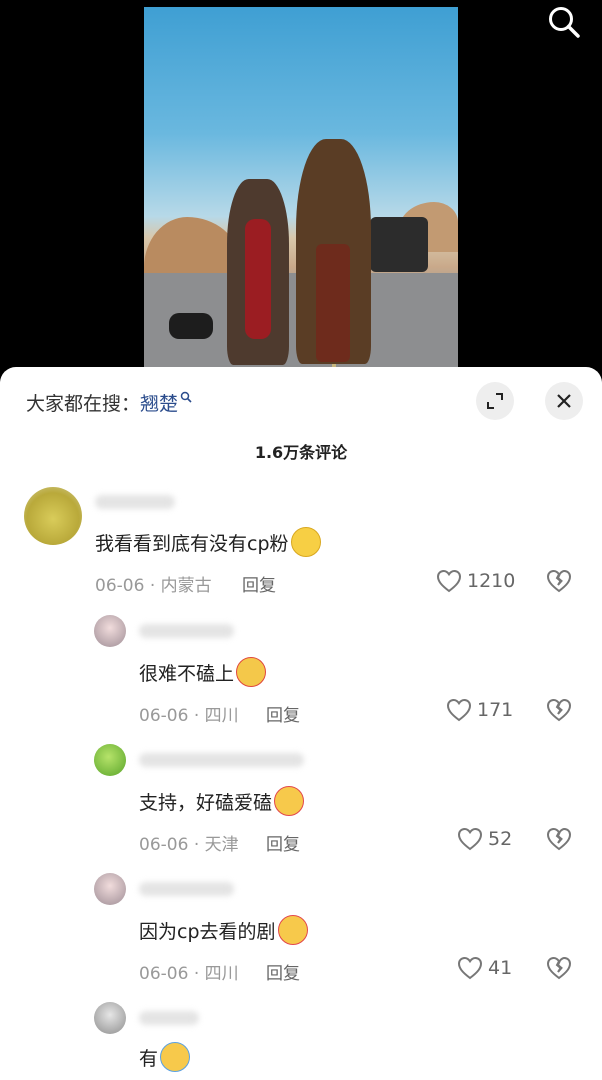 Image resolution: width=602 pixels, height=1080 pixels. I want to click on expand-button, so click(495, 401).